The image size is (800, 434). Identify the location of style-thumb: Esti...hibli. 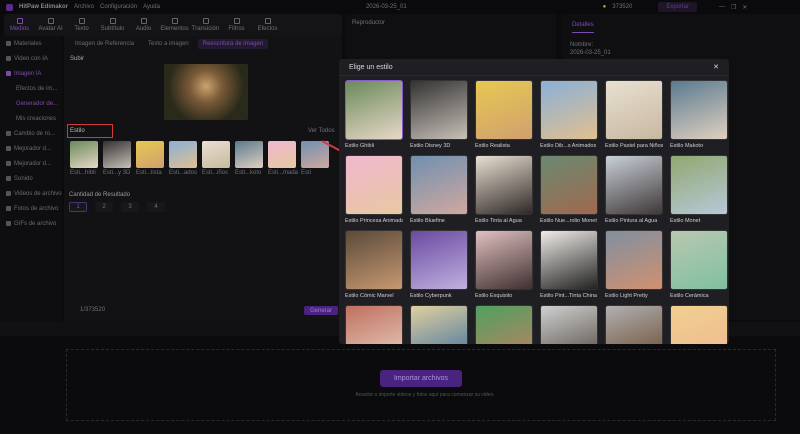
(84, 158).